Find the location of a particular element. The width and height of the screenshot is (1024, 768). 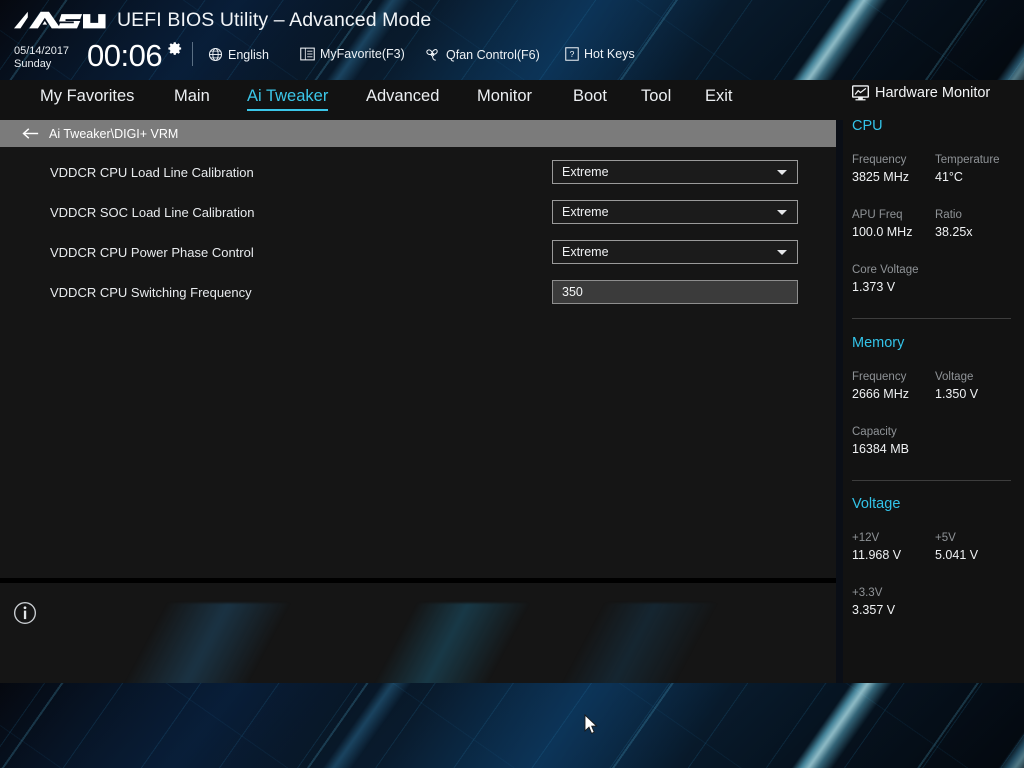

hw-cpu-core-voltage: Core Voltage 1.373 V is located at coordinates (885, 279).